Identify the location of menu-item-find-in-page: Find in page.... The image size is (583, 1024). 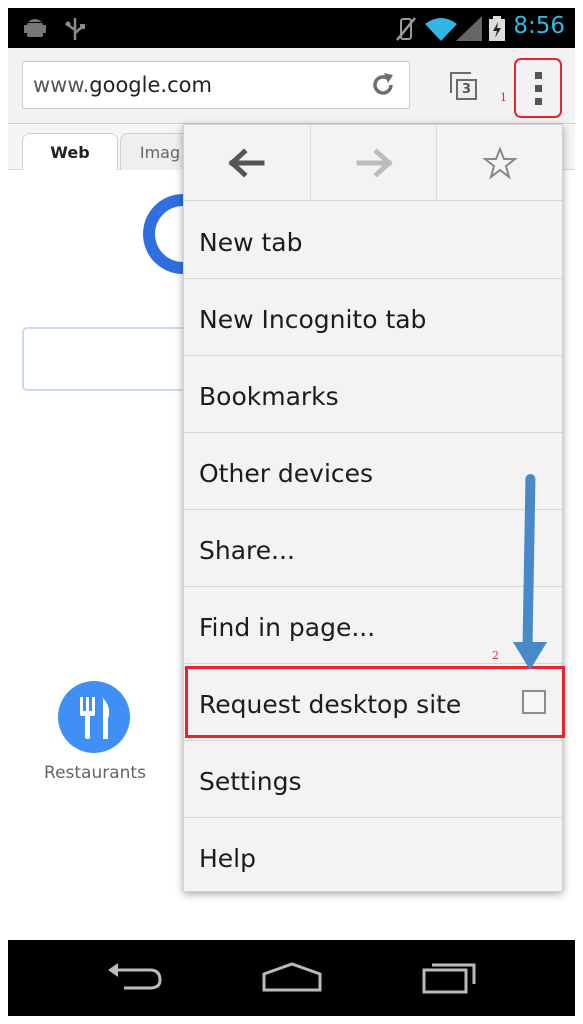
(373, 625).